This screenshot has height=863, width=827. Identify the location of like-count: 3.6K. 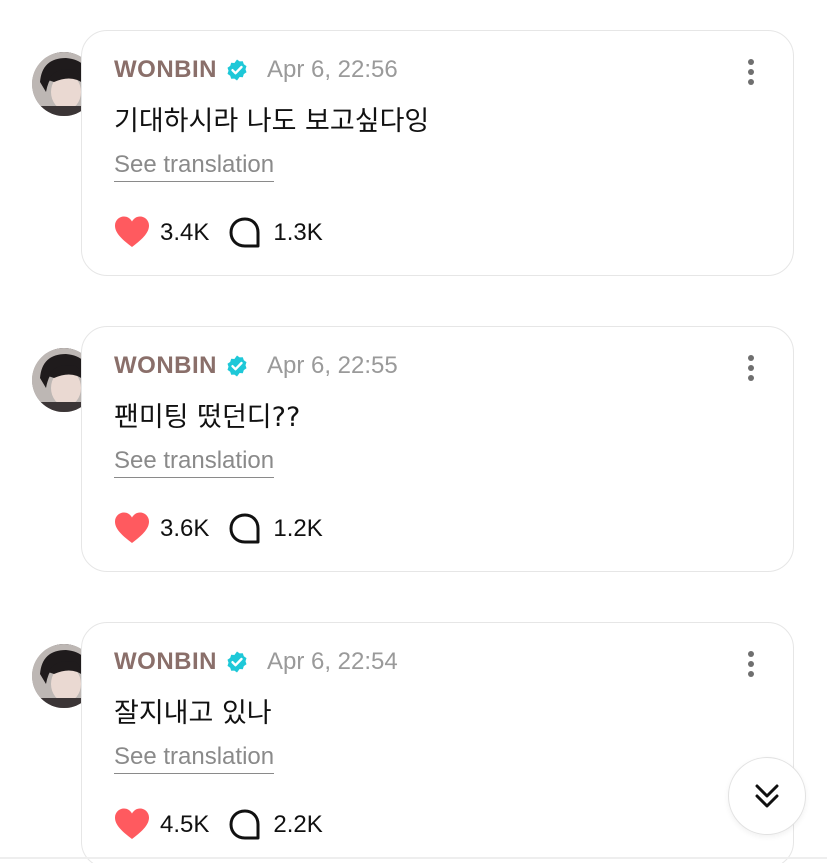
(185, 528).